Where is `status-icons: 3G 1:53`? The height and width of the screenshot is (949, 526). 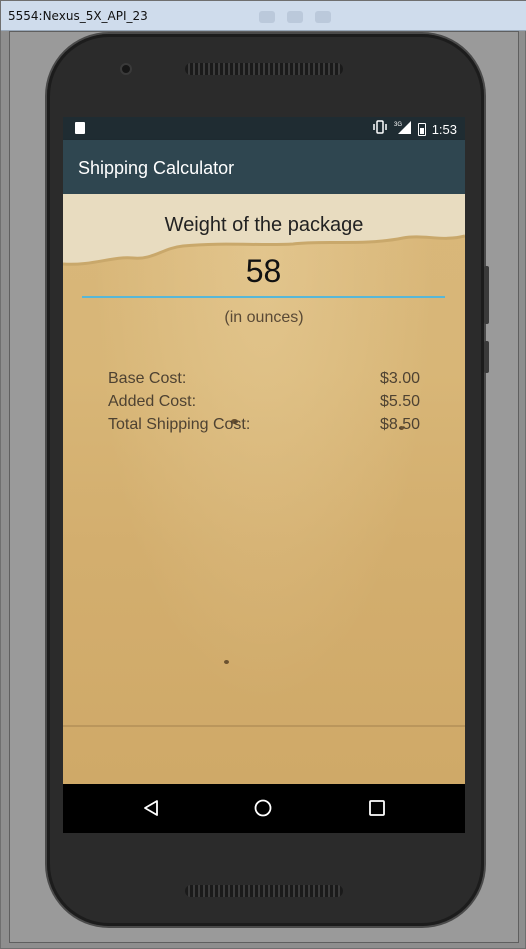 status-icons: 3G 1:53 is located at coordinates (414, 129).